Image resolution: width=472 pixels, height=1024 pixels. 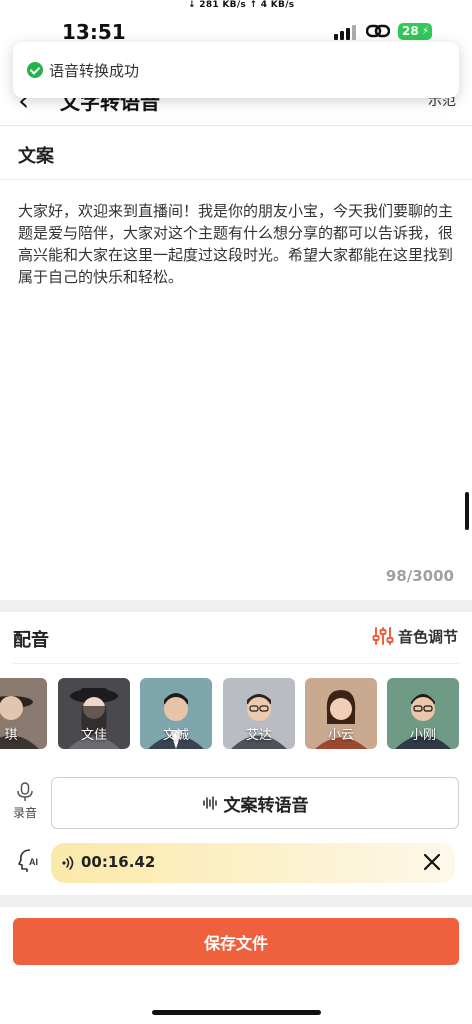 What do you see at coordinates (241, 5) in the screenshot?
I see `network-speed: ↓ 281 KB/s ↑ 4 KB/s` at bounding box center [241, 5].